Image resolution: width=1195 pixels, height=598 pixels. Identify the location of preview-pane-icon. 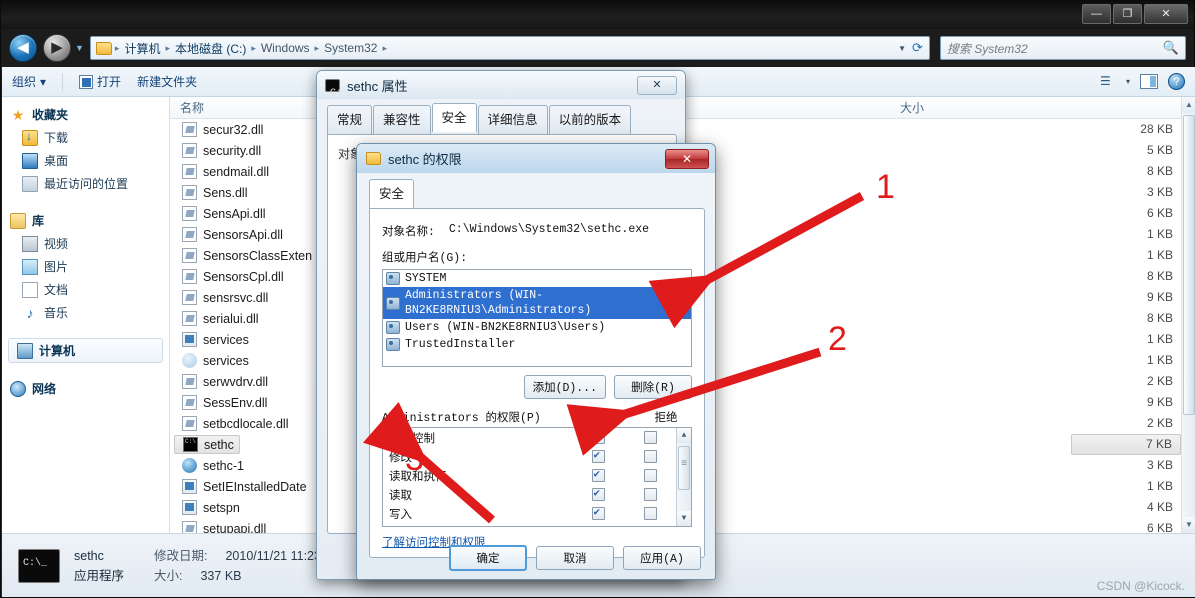
(1149, 81).